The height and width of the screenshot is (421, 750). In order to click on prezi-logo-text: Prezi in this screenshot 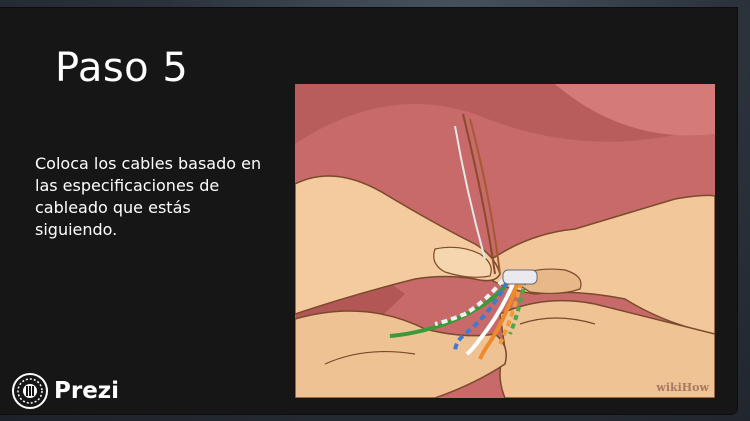, I will do `click(87, 391)`.